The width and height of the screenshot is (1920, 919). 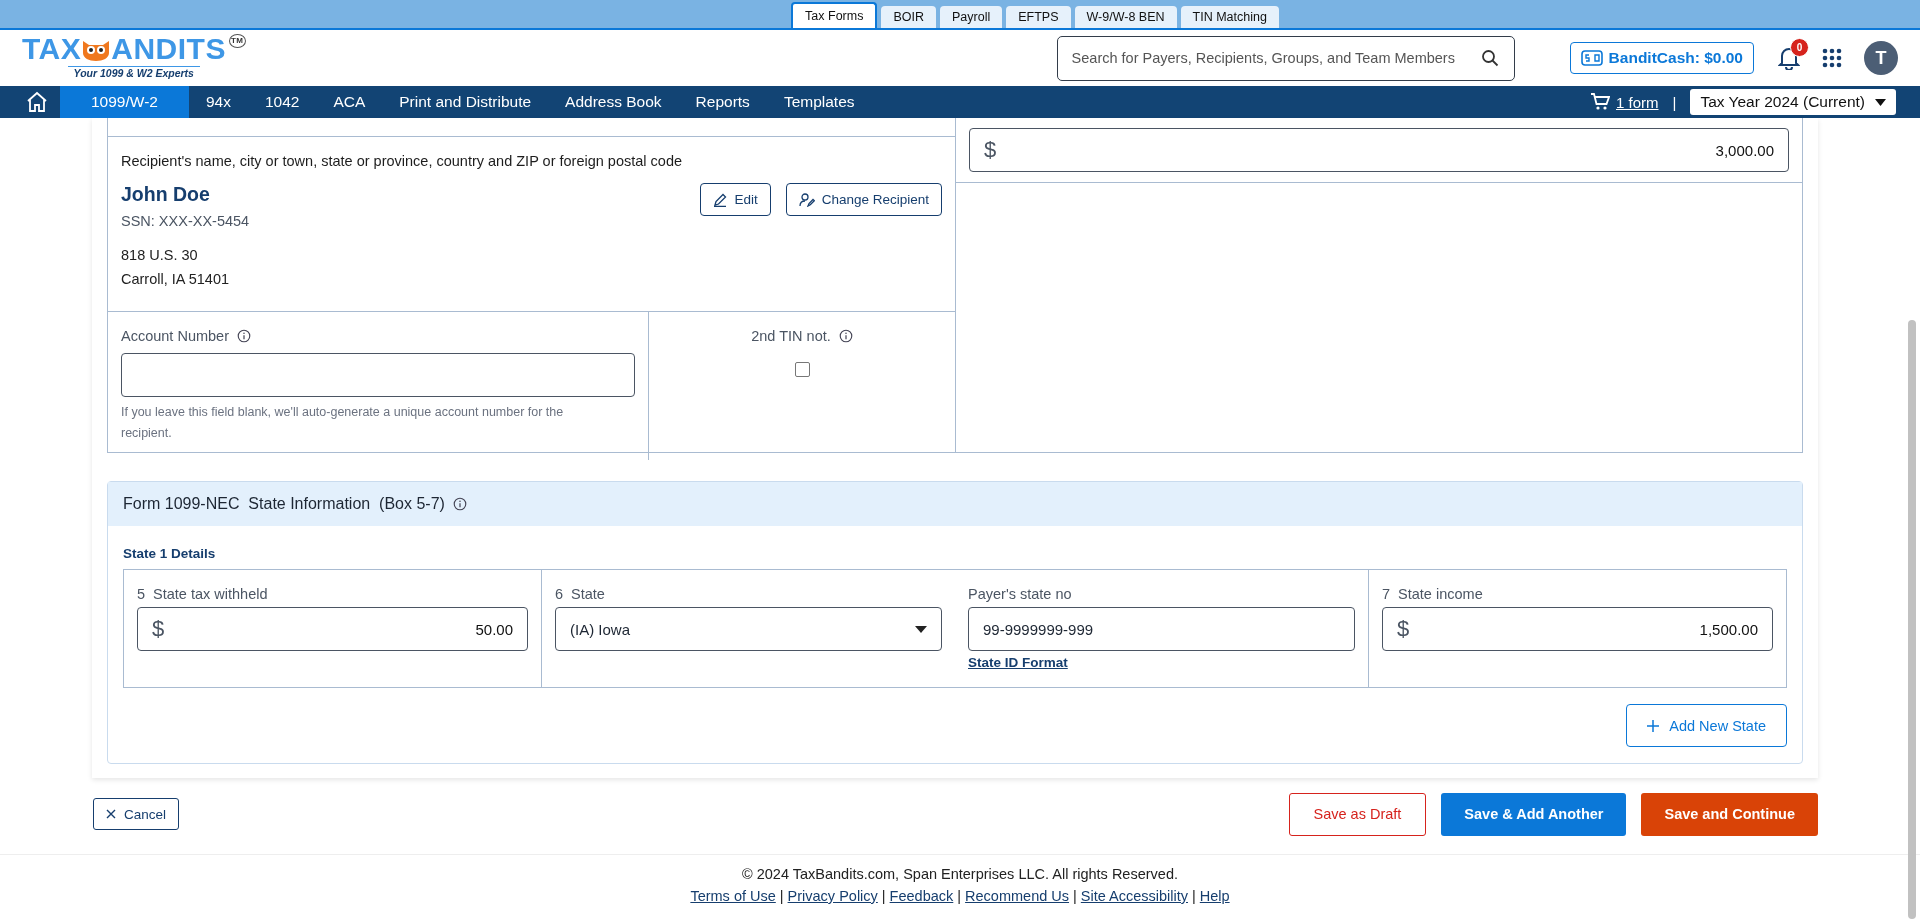 What do you see at coordinates (1214, 896) in the screenshot?
I see `footer-link: Help` at bounding box center [1214, 896].